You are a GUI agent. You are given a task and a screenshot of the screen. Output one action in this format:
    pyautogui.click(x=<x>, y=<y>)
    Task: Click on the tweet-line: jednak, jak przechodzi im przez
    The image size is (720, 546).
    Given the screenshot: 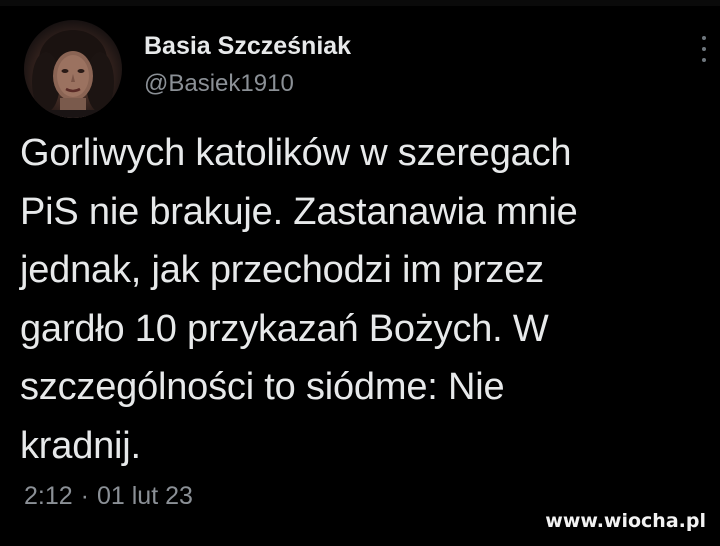 What is the action you would take?
    pyautogui.click(x=282, y=270)
    